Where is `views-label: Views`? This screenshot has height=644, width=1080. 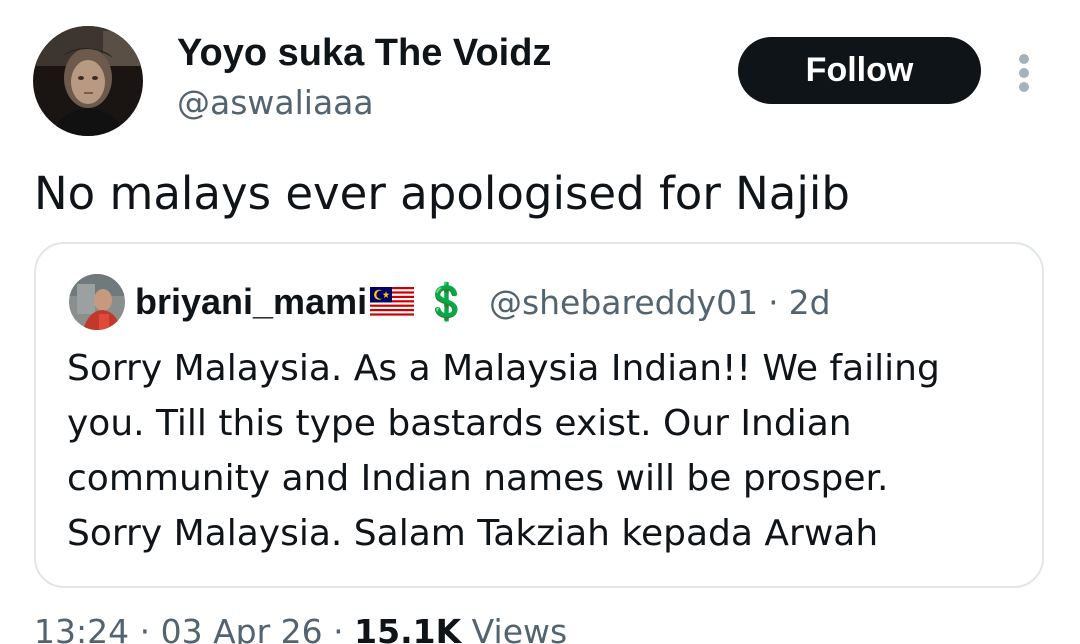 views-label: Views is located at coordinates (519, 628).